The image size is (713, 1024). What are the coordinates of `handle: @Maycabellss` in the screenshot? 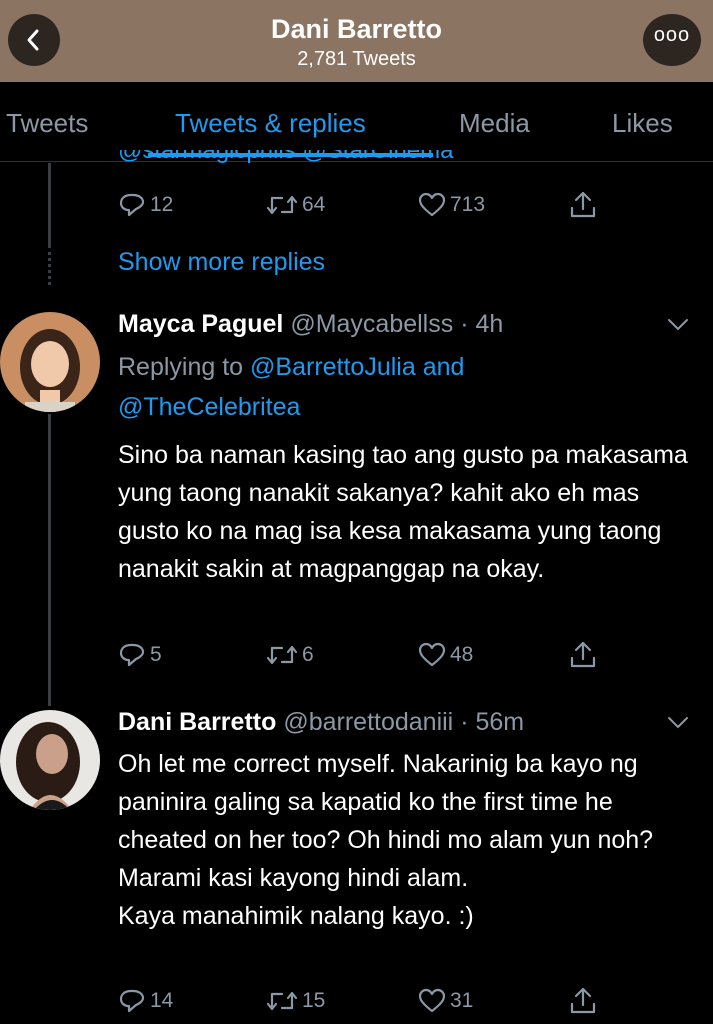 It's located at (371, 324).